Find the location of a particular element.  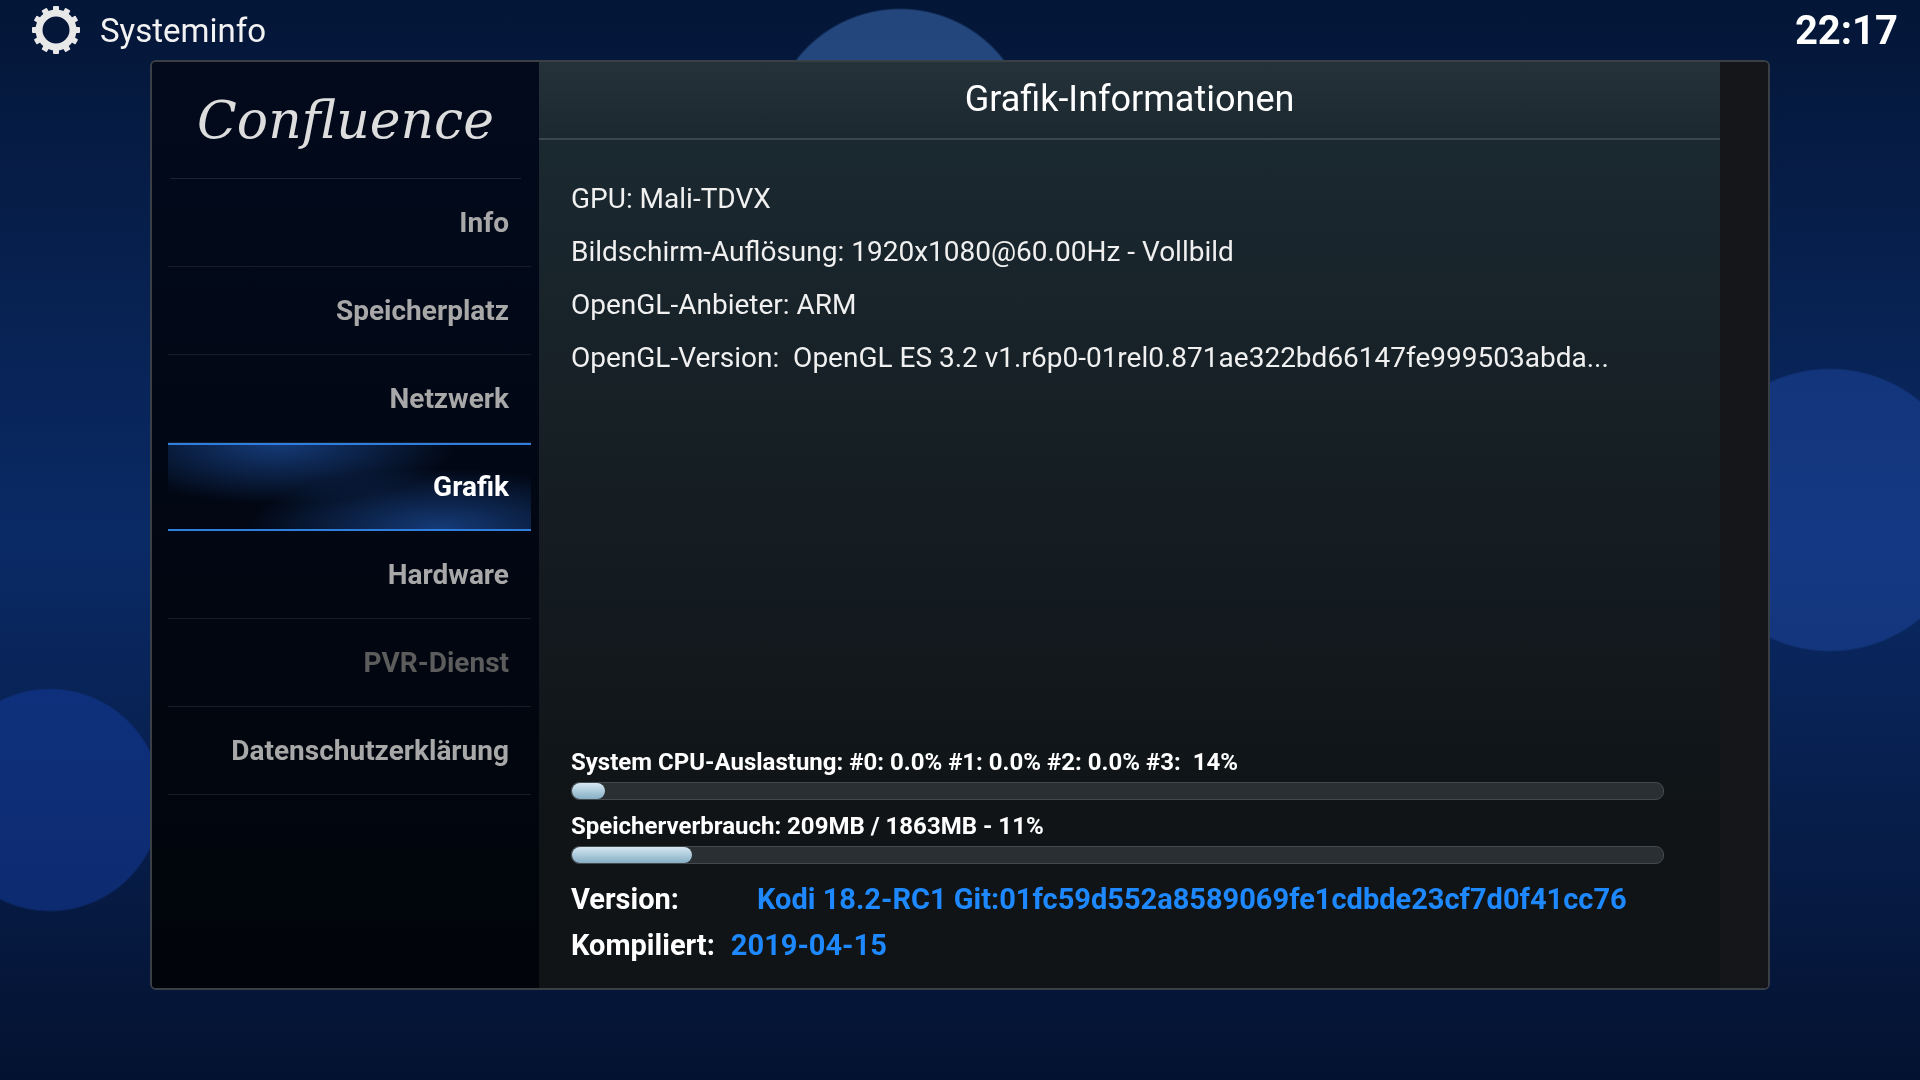

logo: Confluence is located at coordinates (345, 121).